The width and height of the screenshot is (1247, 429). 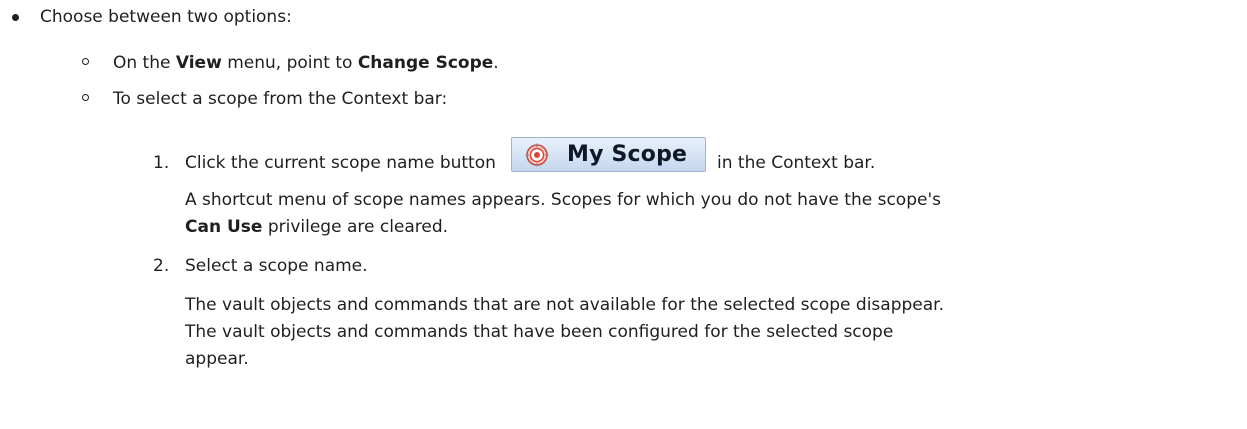 What do you see at coordinates (161, 163) in the screenshot?
I see `step1-number: 1.` at bounding box center [161, 163].